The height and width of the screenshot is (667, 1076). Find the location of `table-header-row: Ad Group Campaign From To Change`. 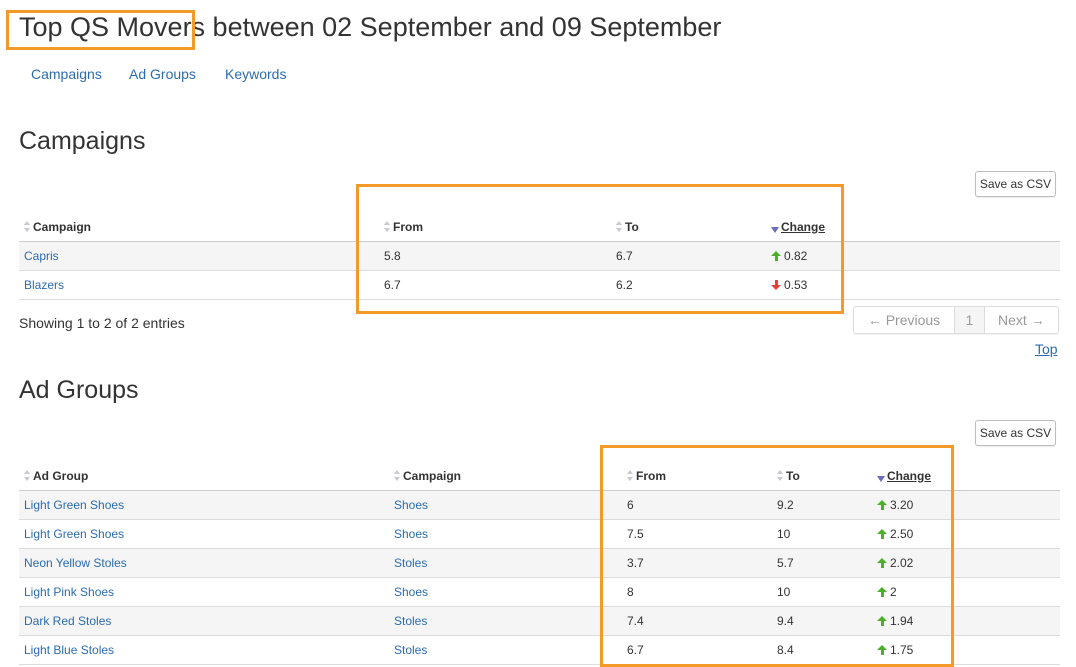

table-header-row: Ad Group Campaign From To Change is located at coordinates (539, 476).